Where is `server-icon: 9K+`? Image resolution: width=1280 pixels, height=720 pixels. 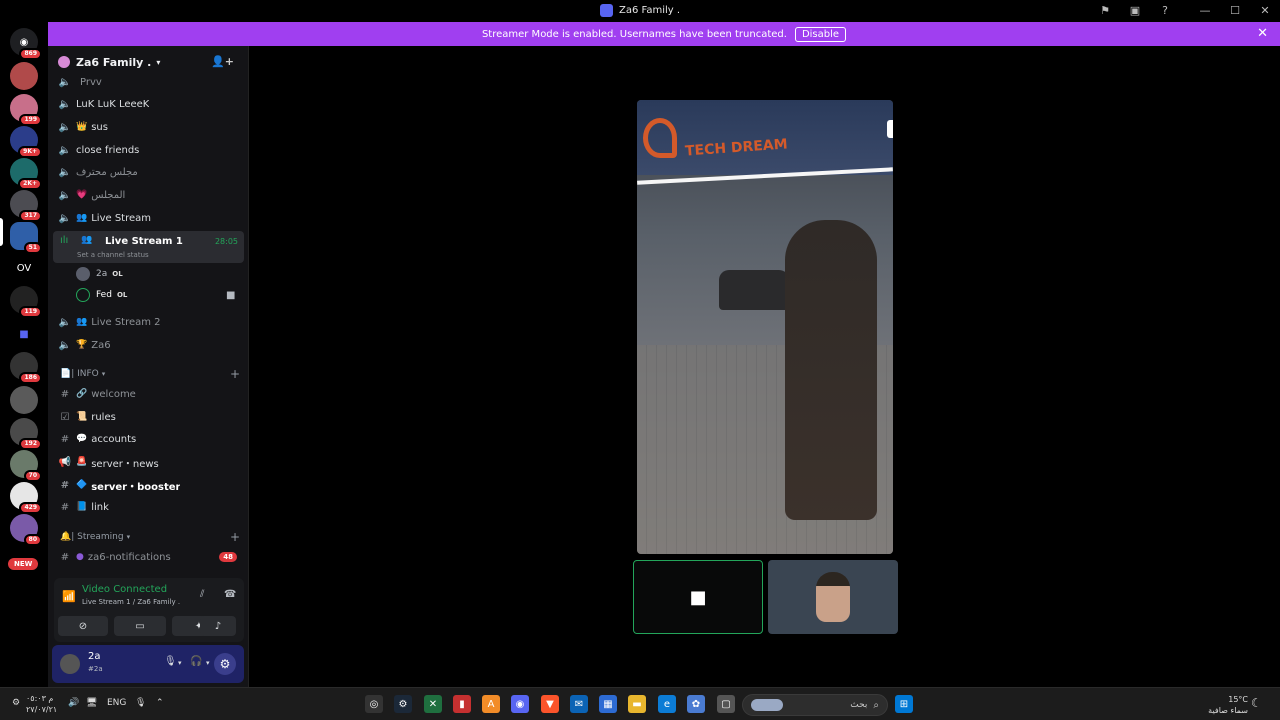
server-icon: 9K+ is located at coordinates (26, 142).